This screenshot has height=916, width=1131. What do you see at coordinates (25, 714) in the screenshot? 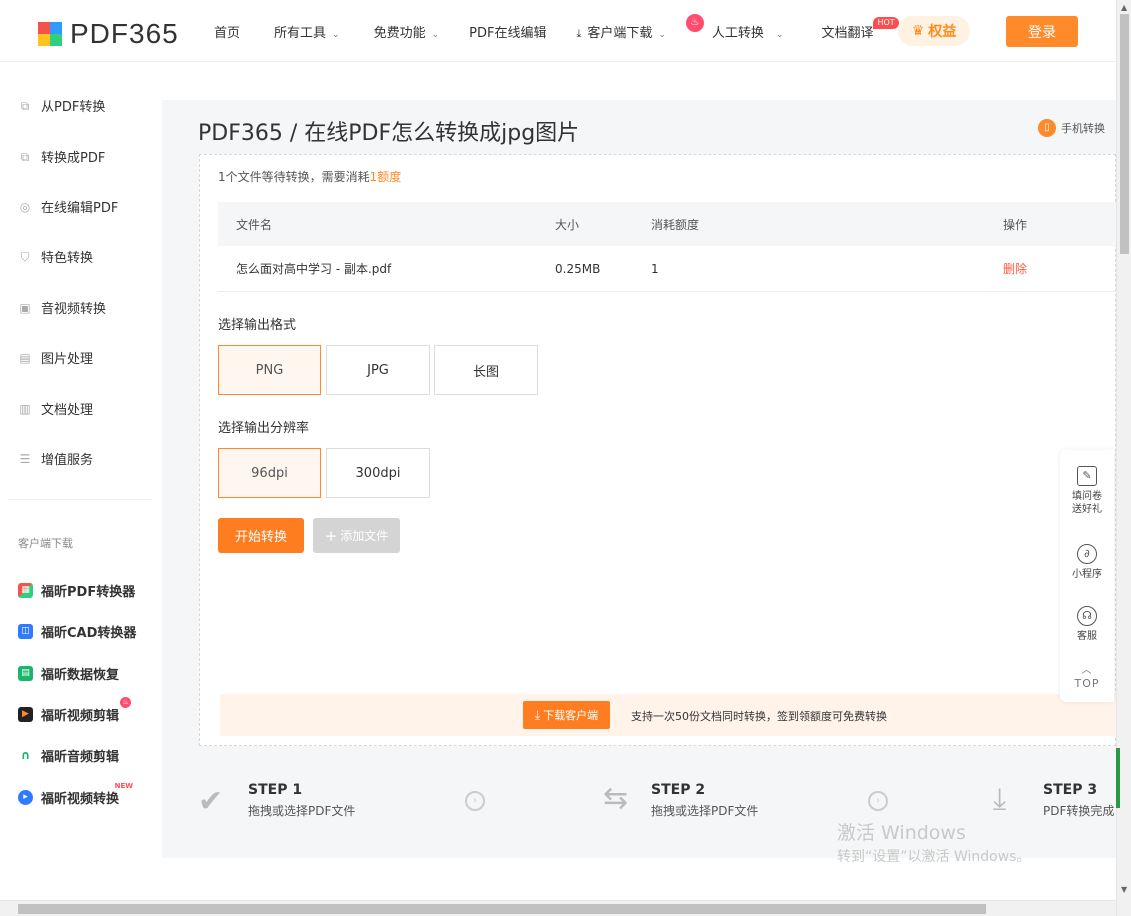
I see `video-editor-icon: ▶` at bounding box center [25, 714].